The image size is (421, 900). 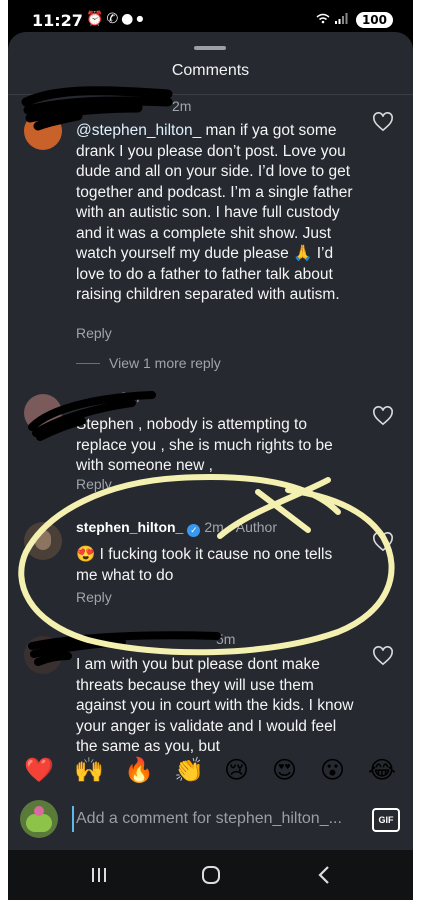 What do you see at coordinates (332, 770) in the screenshot?
I see `reaction-wow: 😮` at bounding box center [332, 770].